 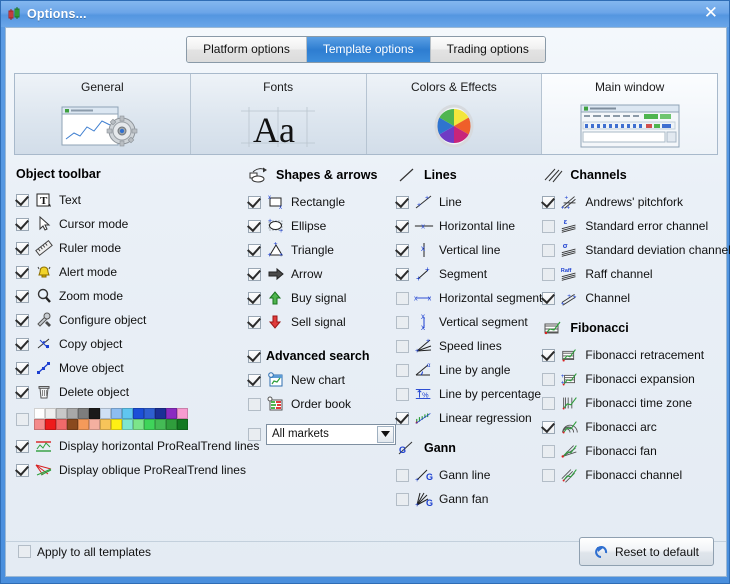 I want to click on checkbox-triangle, so click(x=254, y=250).